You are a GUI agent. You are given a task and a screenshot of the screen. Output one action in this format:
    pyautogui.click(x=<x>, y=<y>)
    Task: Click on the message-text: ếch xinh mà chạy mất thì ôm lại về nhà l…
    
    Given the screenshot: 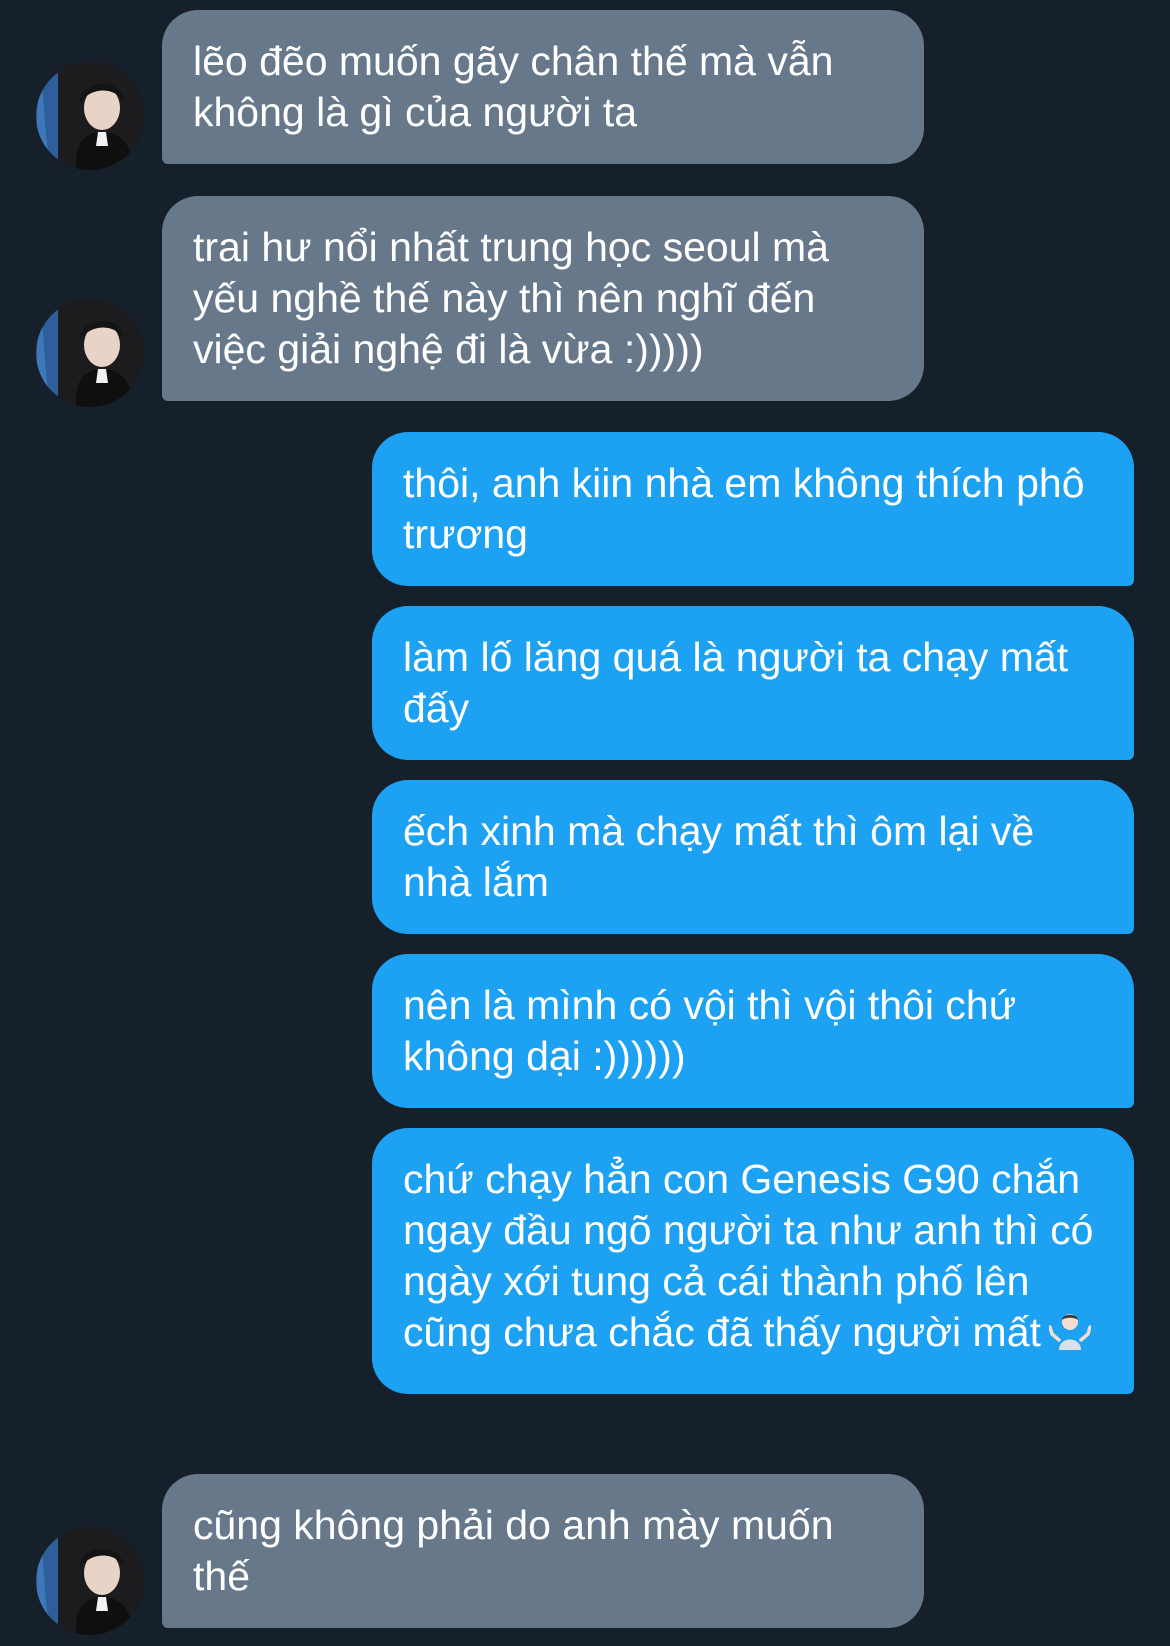 What is the action you would take?
    pyautogui.click(x=719, y=856)
    